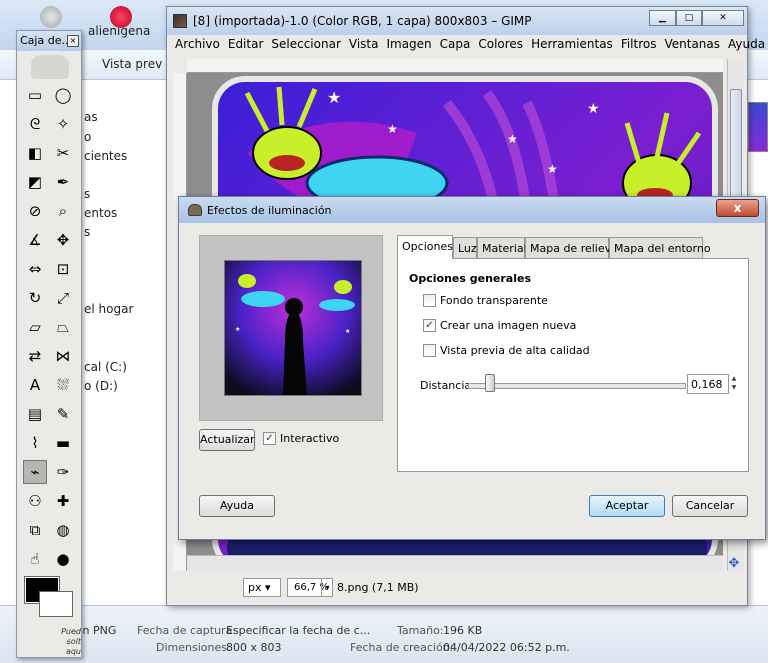 The image size is (768, 663). What do you see at coordinates (35, 269) in the screenshot?
I see `align-icon: ⇔` at bounding box center [35, 269].